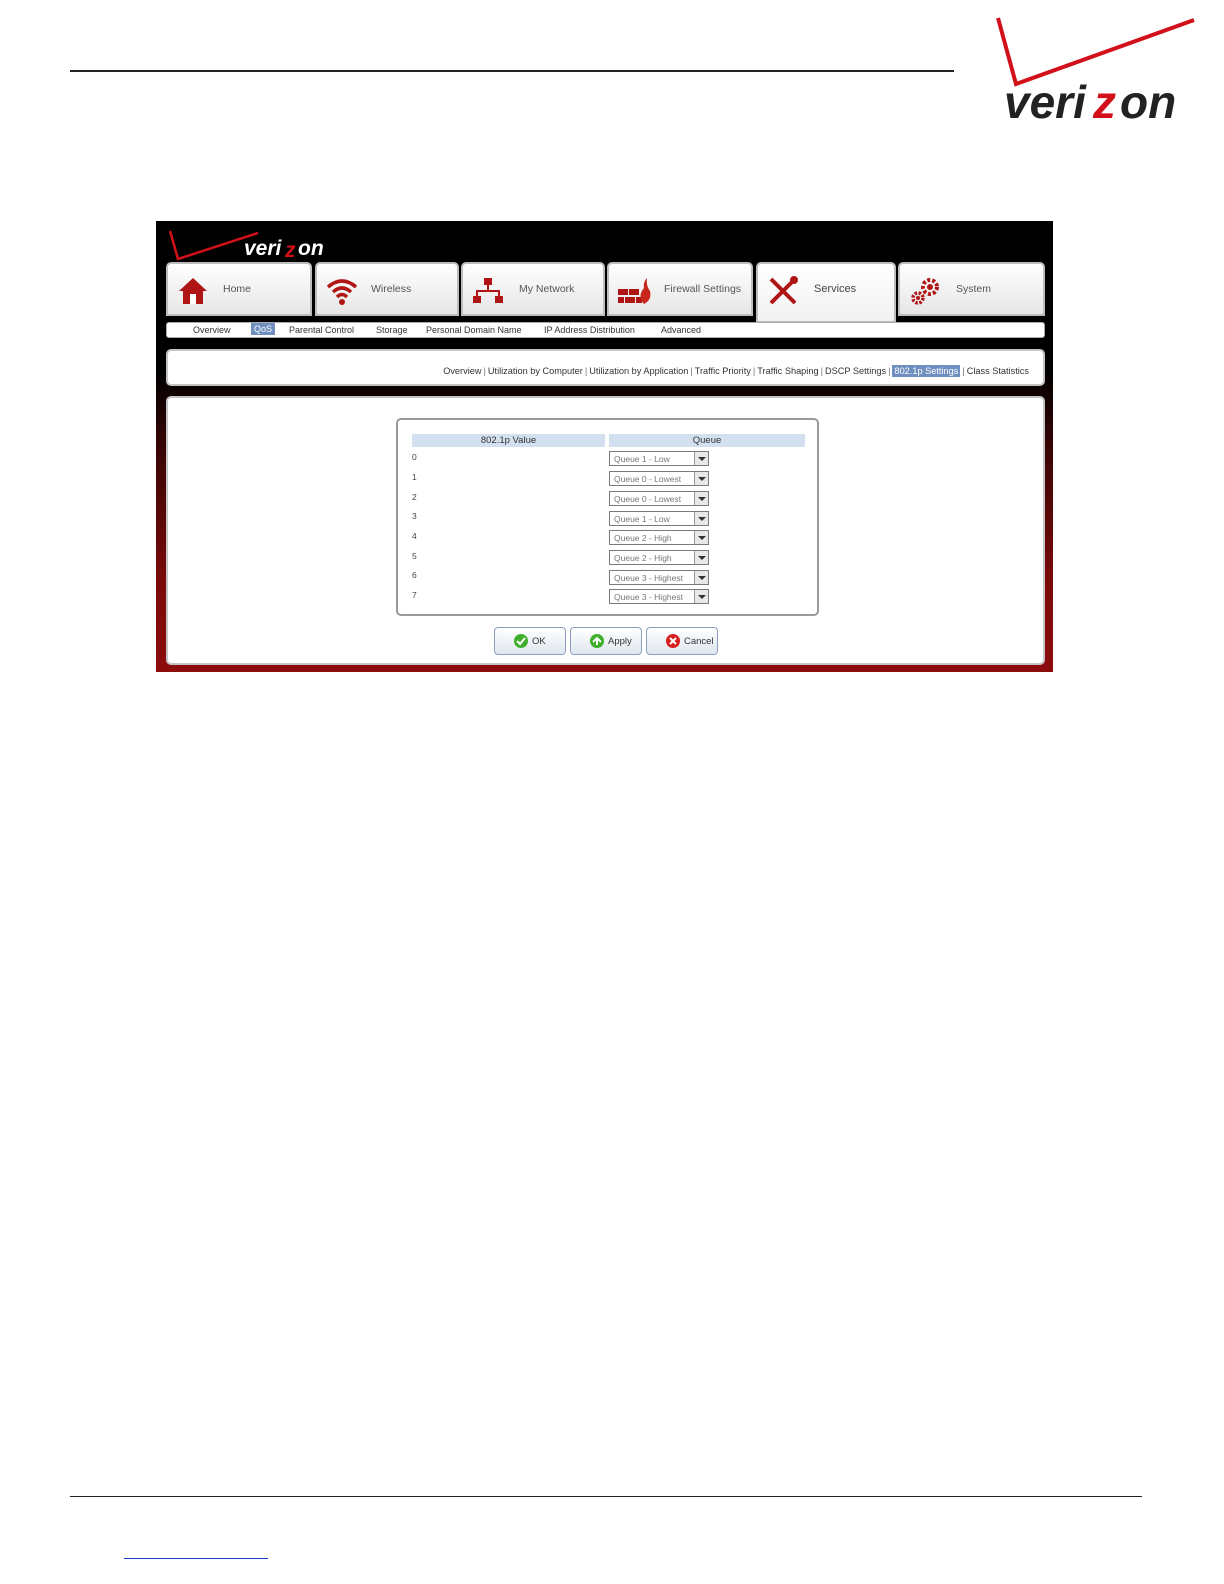  What do you see at coordinates (414, 536) in the screenshot?
I see `row-value: 4` at bounding box center [414, 536].